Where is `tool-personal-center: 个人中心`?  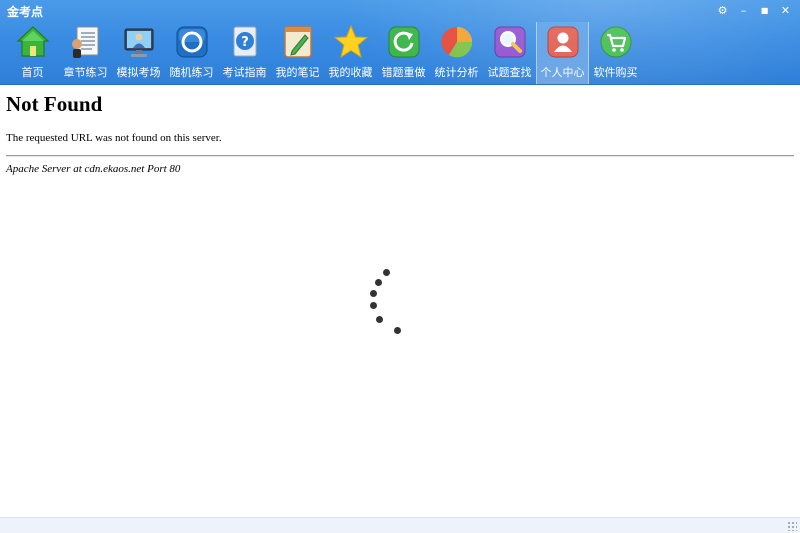
tool-personal-center: 个人中心 is located at coordinates (562, 53).